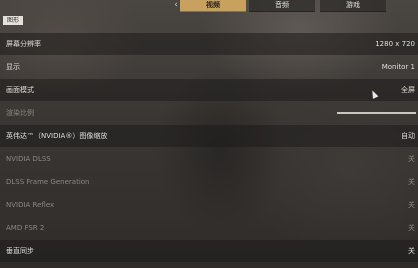 Image resolution: width=418 pixels, height=268 pixels. Describe the element at coordinates (408, 136) in the screenshot. I see `setting-value: 自动` at that location.